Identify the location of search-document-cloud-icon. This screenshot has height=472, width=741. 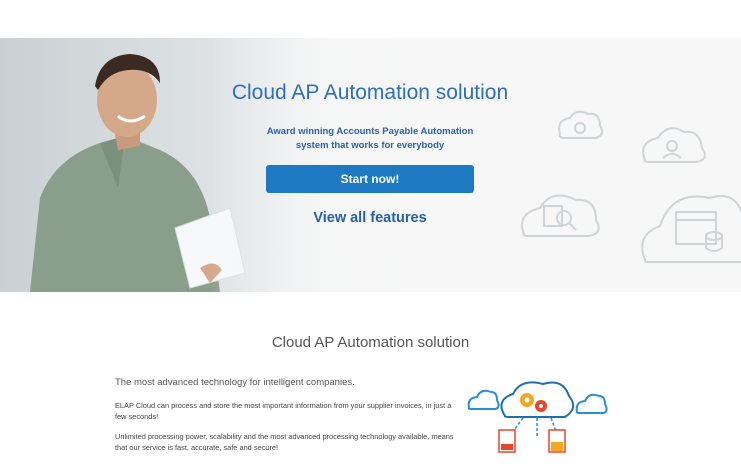
(560, 215).